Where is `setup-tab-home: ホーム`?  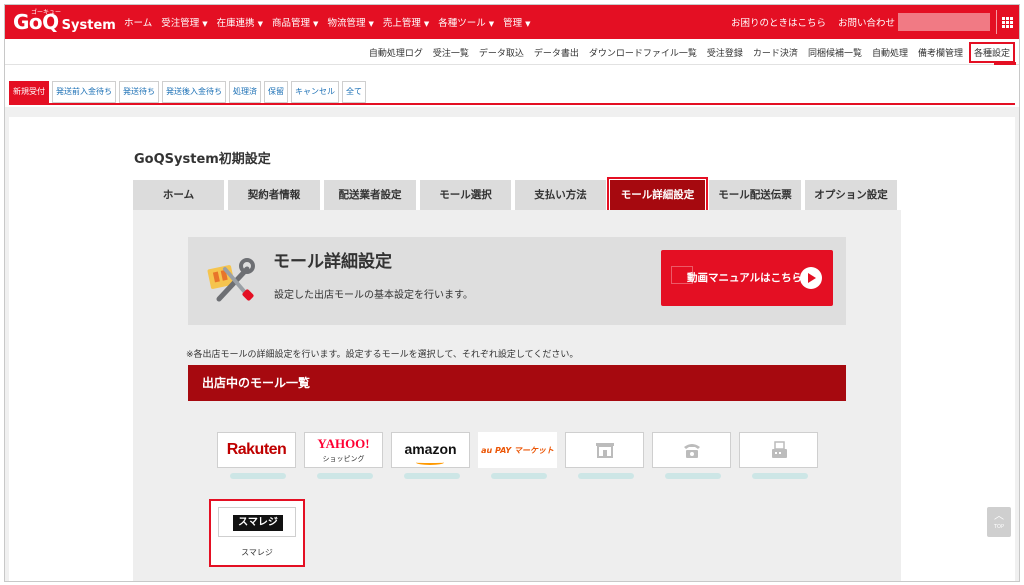 setup-tab-home: ホーム is located at coordinates (178, 195).